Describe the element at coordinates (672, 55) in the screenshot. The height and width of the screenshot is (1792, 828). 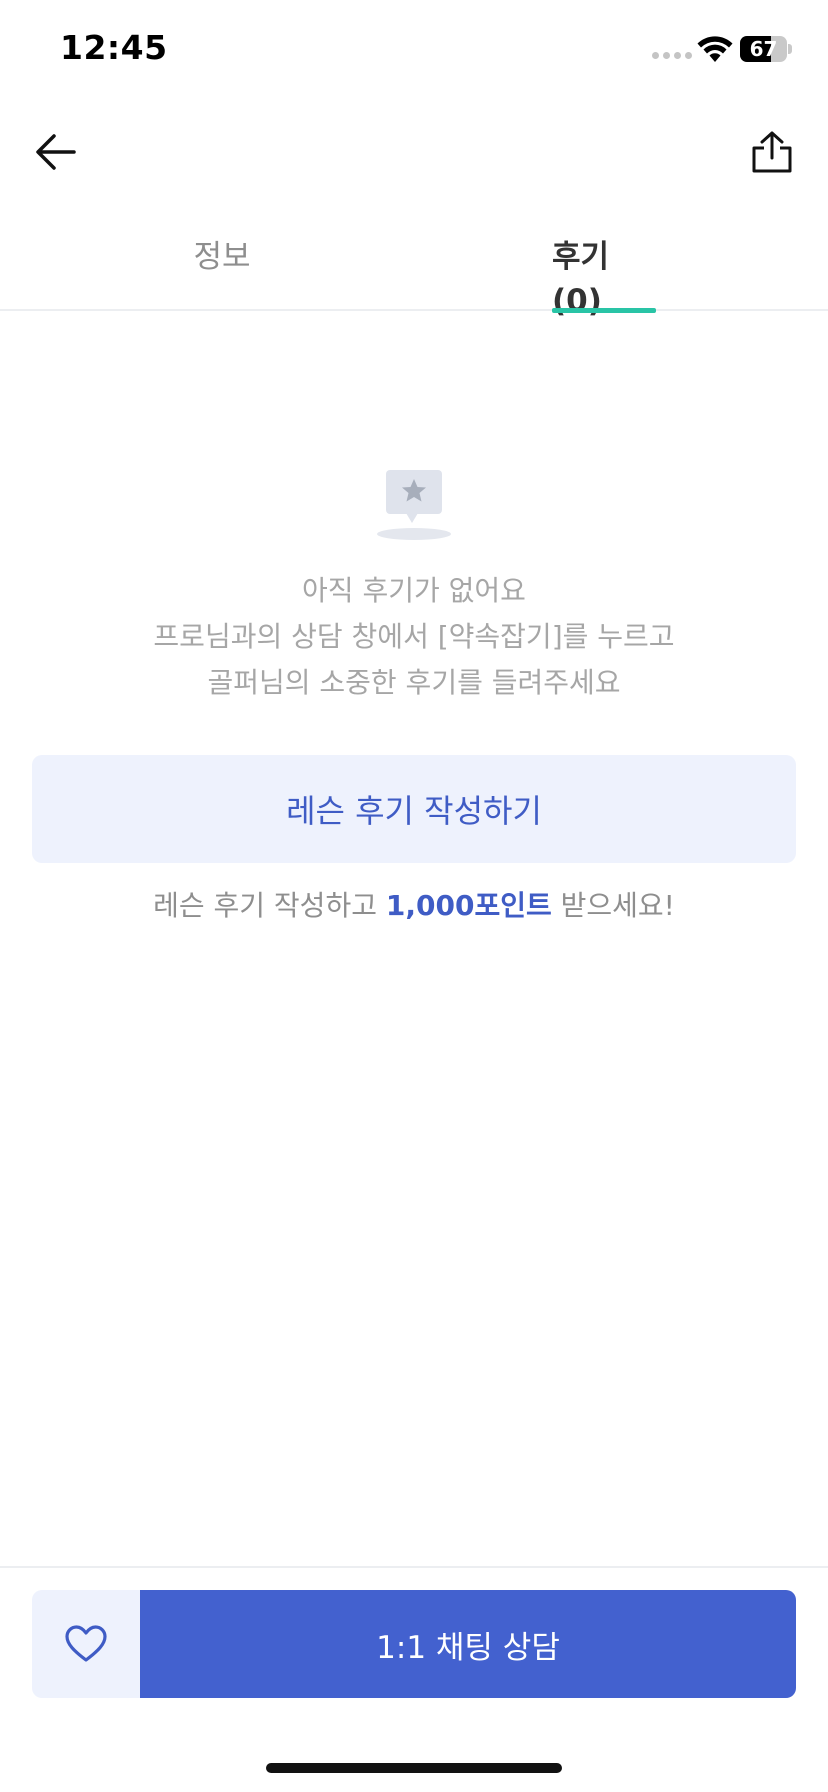
I see `cellular-signal-icon` at that location.